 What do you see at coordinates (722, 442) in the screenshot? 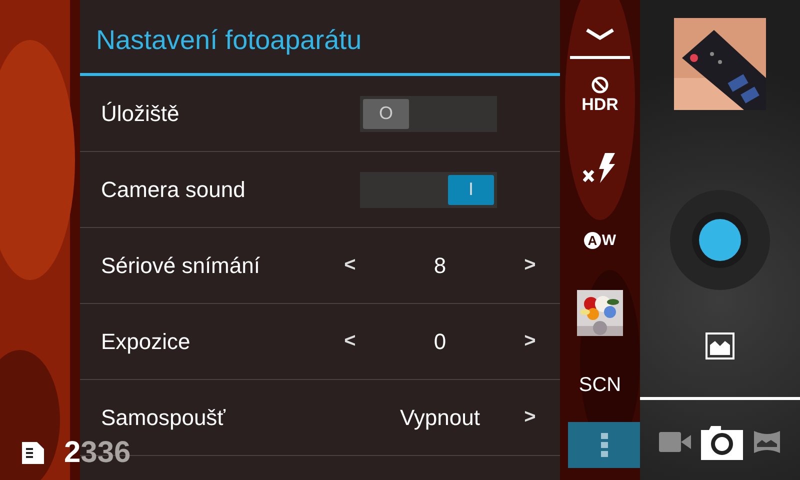
I see `camera-icon` at bounding box center [722, 442].